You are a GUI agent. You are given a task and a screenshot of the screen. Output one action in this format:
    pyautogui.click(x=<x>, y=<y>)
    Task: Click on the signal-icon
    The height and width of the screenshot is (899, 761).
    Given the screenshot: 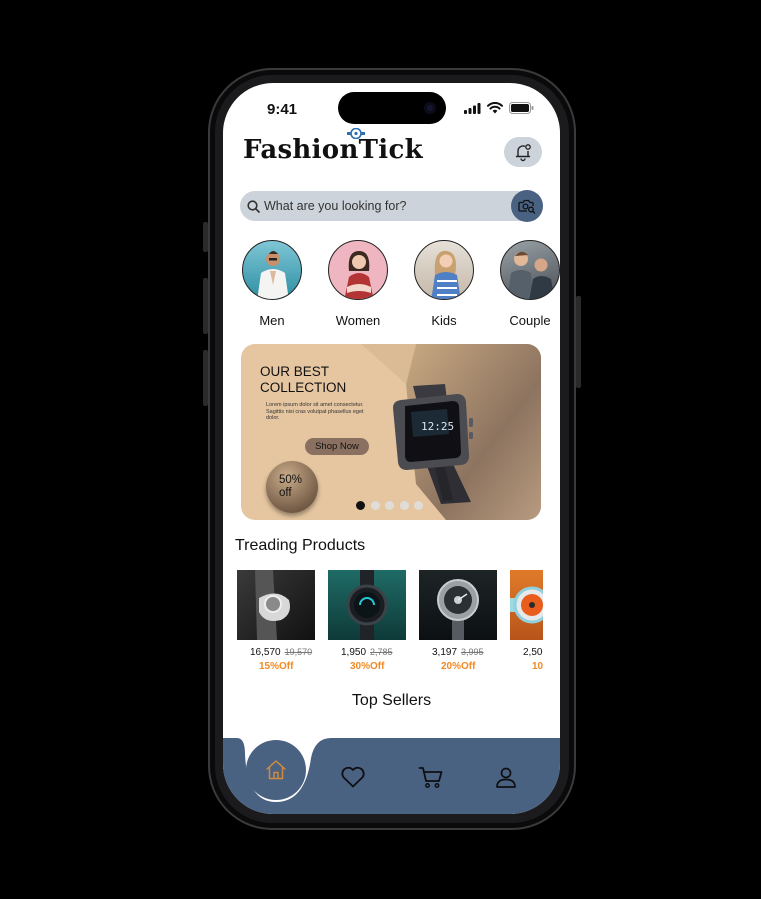 What is the action you would take?
    pyautogui.click(x=472, y=108)
    